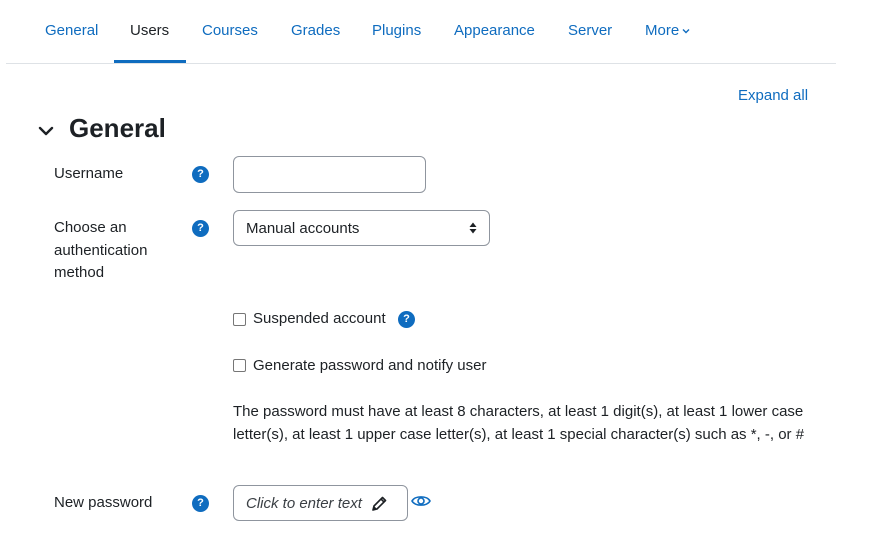 The width and height of the screenshot is (876, 533). Describe the element at coordinates (379, 503) in the screenshot. I see `pencil-icon` at that location.